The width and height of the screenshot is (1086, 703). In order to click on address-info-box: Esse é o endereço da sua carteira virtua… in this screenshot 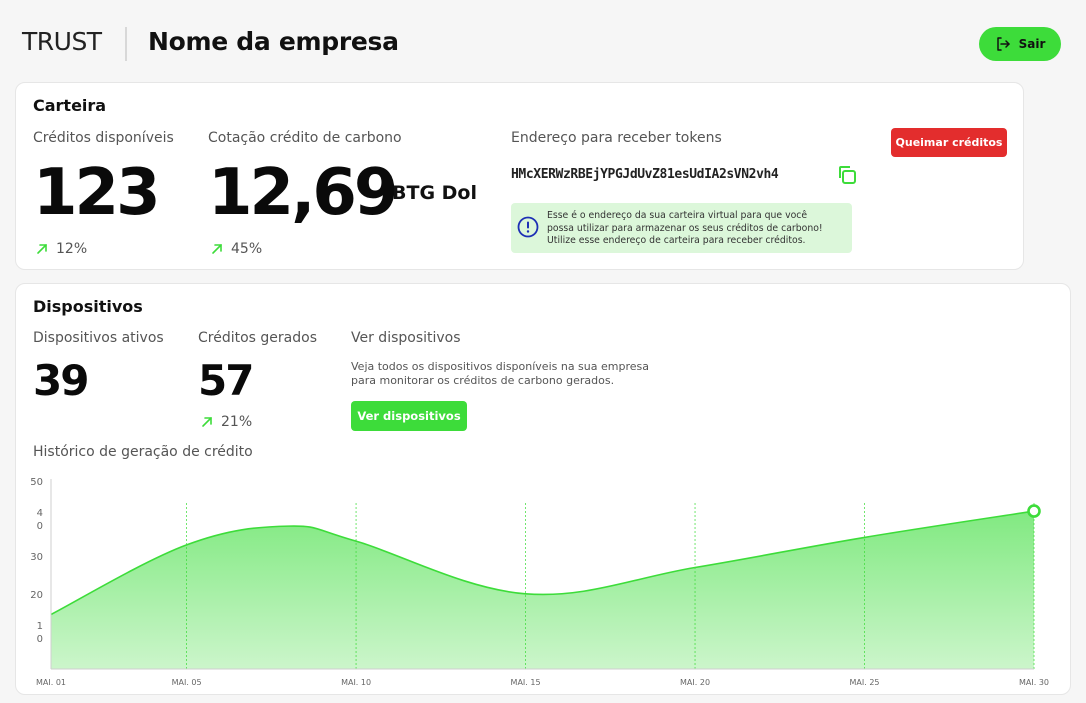, I will do `click(681, 228)`.